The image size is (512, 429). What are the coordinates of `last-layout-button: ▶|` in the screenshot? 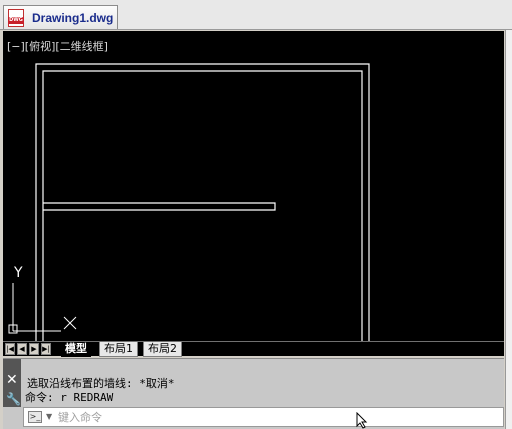 It's located at (46, 349).